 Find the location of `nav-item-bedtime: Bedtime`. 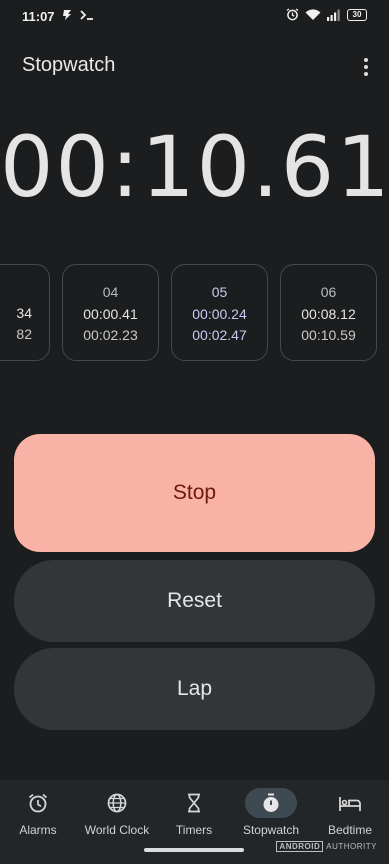

nav-item-bedtime: Bedtime is located at coordinates (349, 818).